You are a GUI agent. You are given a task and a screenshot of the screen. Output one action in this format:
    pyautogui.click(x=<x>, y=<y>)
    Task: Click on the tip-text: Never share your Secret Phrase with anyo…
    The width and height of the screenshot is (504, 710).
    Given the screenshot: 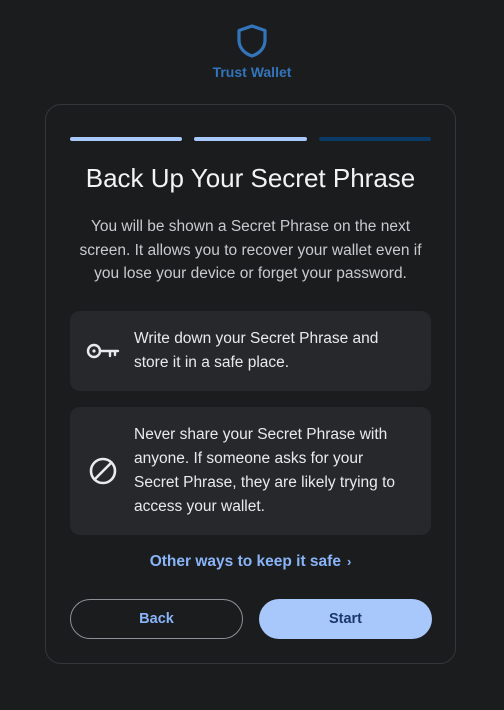 What is the action you would take?
    pyautogui.click(x=265, y=470)
    